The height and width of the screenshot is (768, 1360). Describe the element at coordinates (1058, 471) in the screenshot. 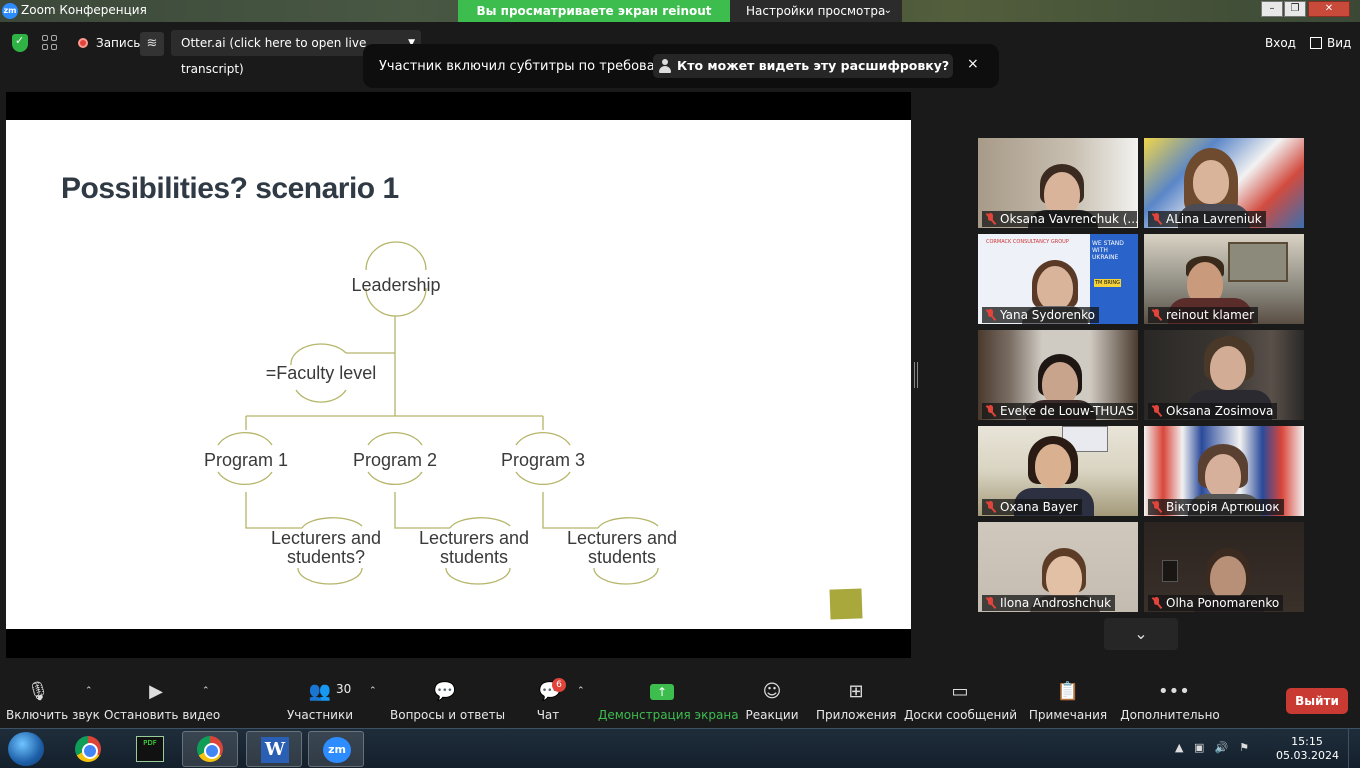

I see `participant-tile: Oxana Bayer` at that location.